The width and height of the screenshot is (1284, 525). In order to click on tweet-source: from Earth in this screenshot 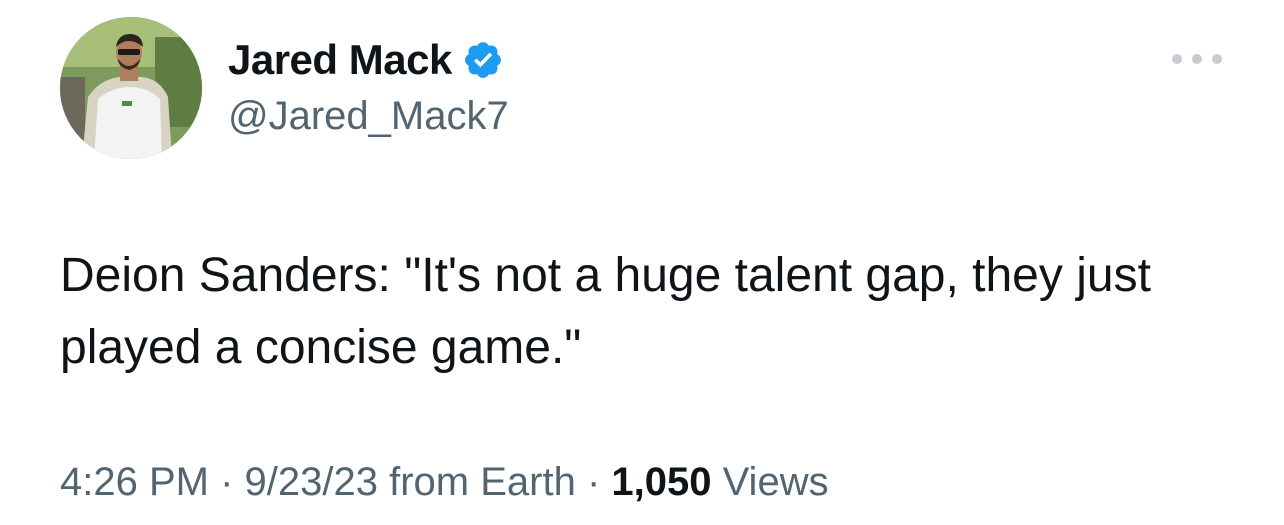, I will do `click(476, 482)`.